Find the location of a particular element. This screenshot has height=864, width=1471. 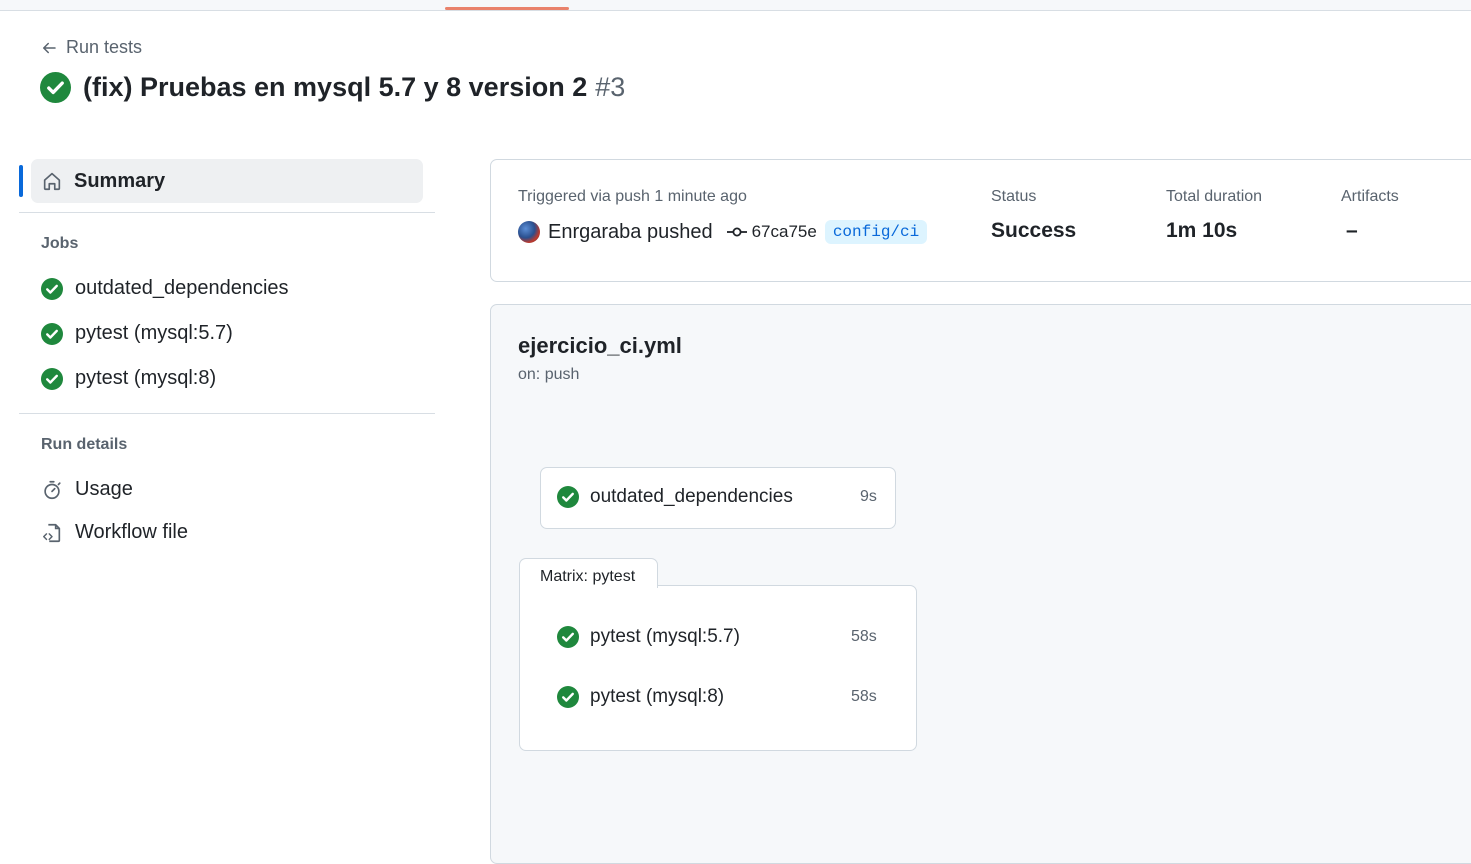

duration-label: Total duration is located at coordinates (1214, 196).